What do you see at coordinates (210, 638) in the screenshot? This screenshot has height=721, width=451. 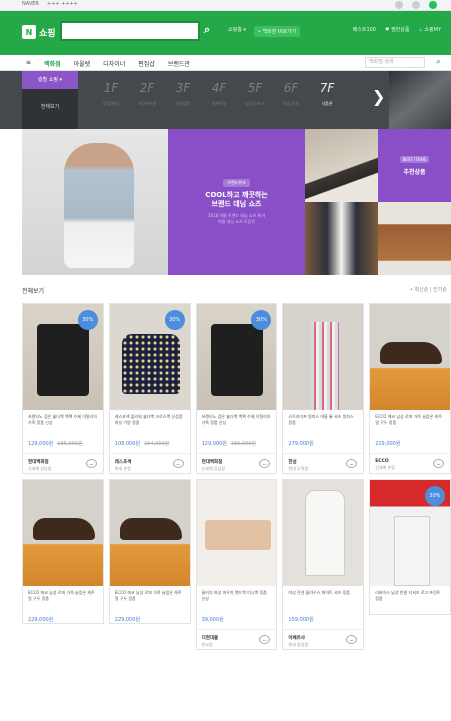 I see `shop-name: 더현대몰` at bounding box center [210, 638].